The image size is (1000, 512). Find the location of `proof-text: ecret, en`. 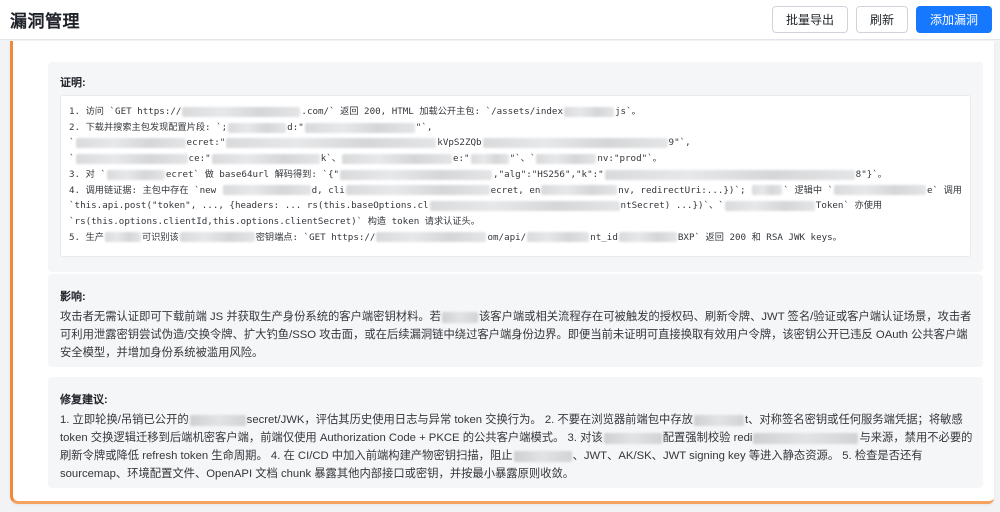

proof-text: ecret, en is located at coordinates (515, 190).